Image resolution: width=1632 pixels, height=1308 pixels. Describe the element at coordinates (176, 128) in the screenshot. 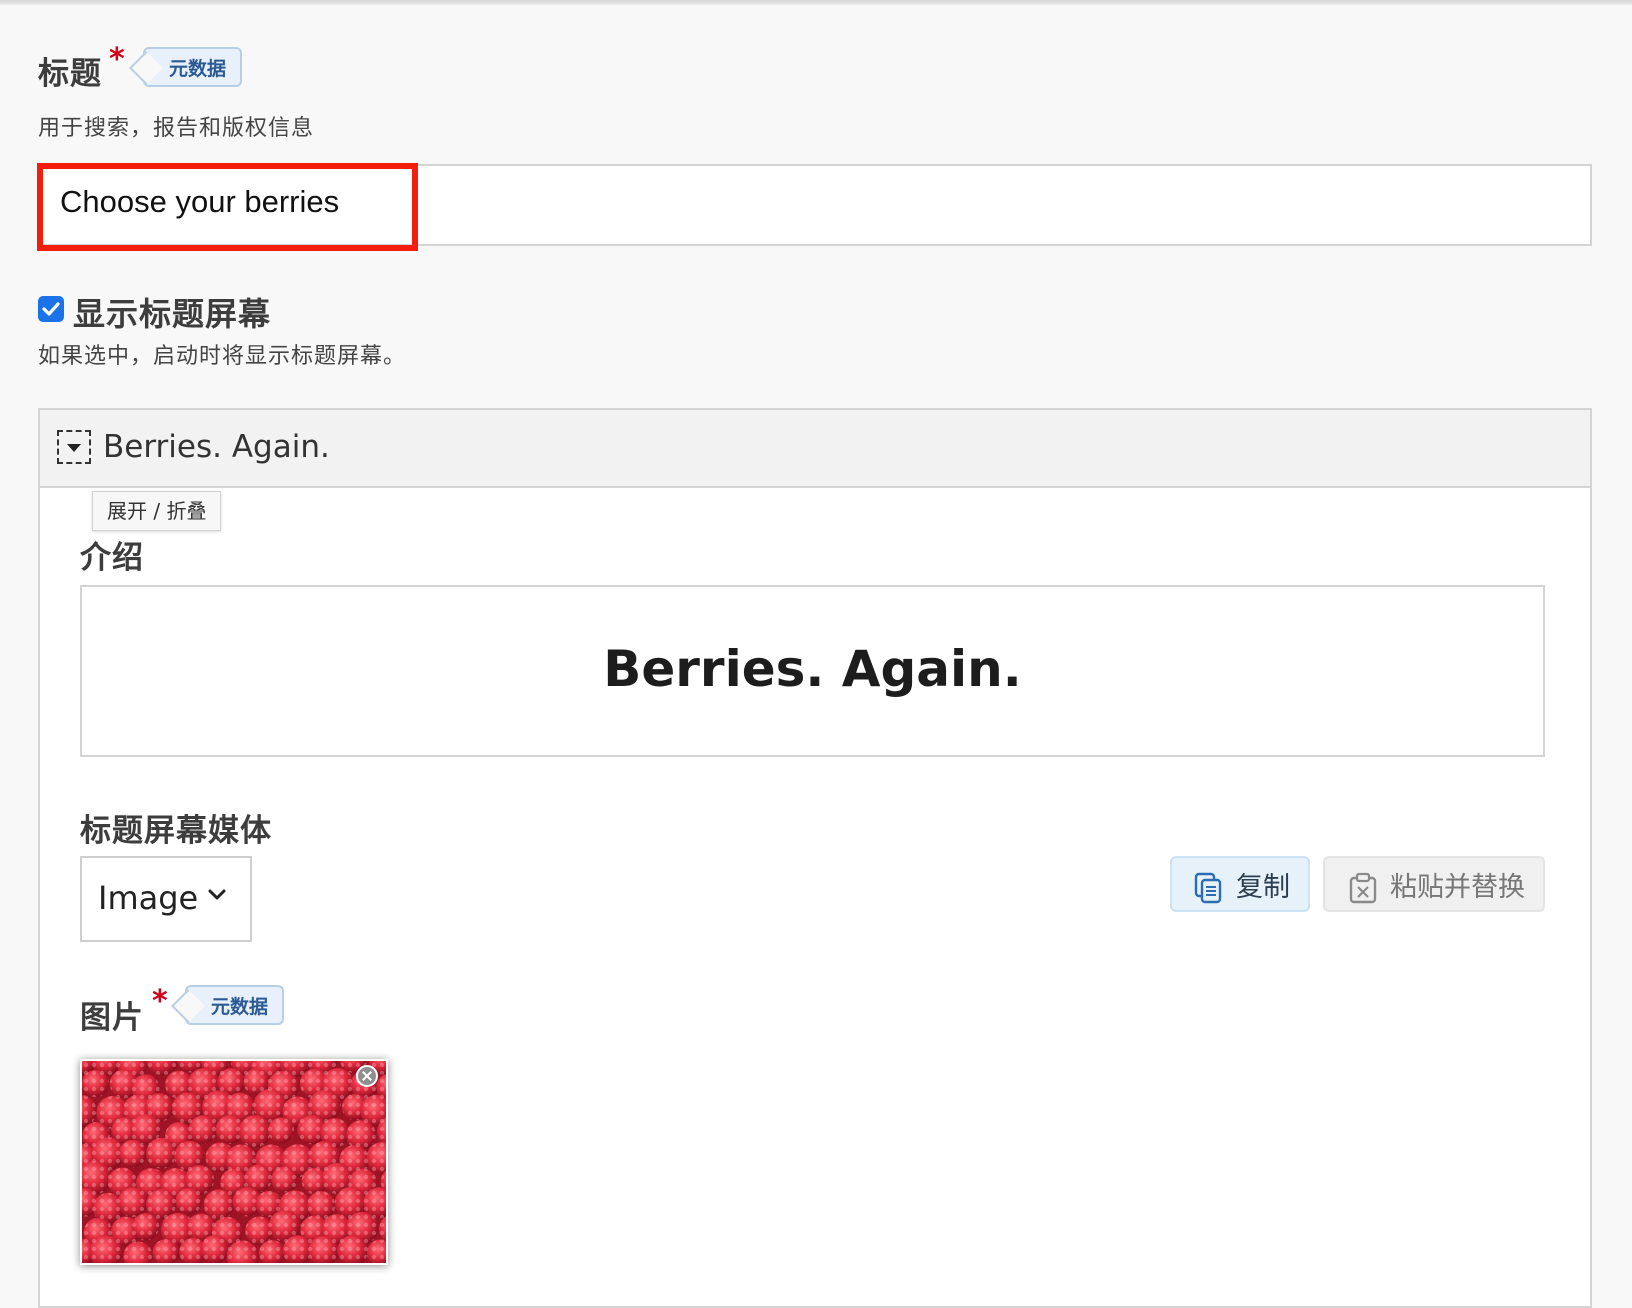

I see `title-field-description: 用于搜索，报告和版权信息` at that location.